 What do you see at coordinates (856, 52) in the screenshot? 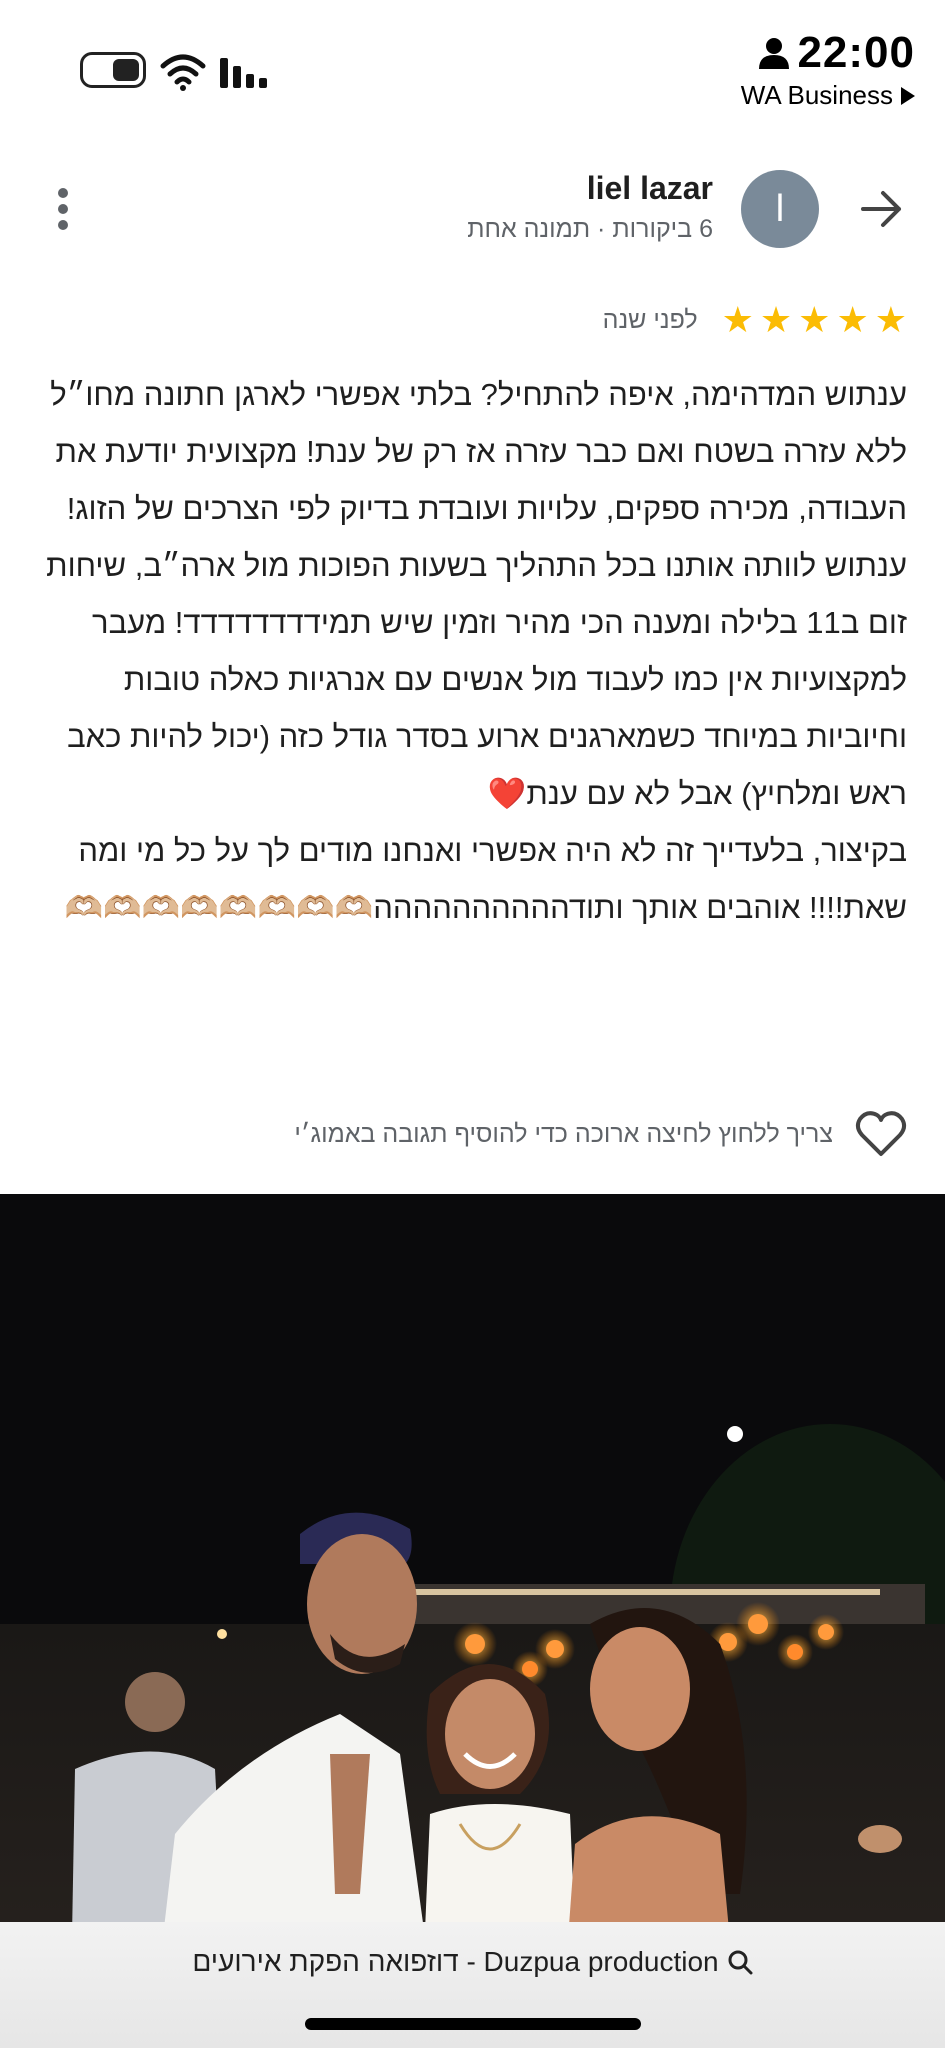
I see `clock: 22:00` at bounding box center [856, 52].